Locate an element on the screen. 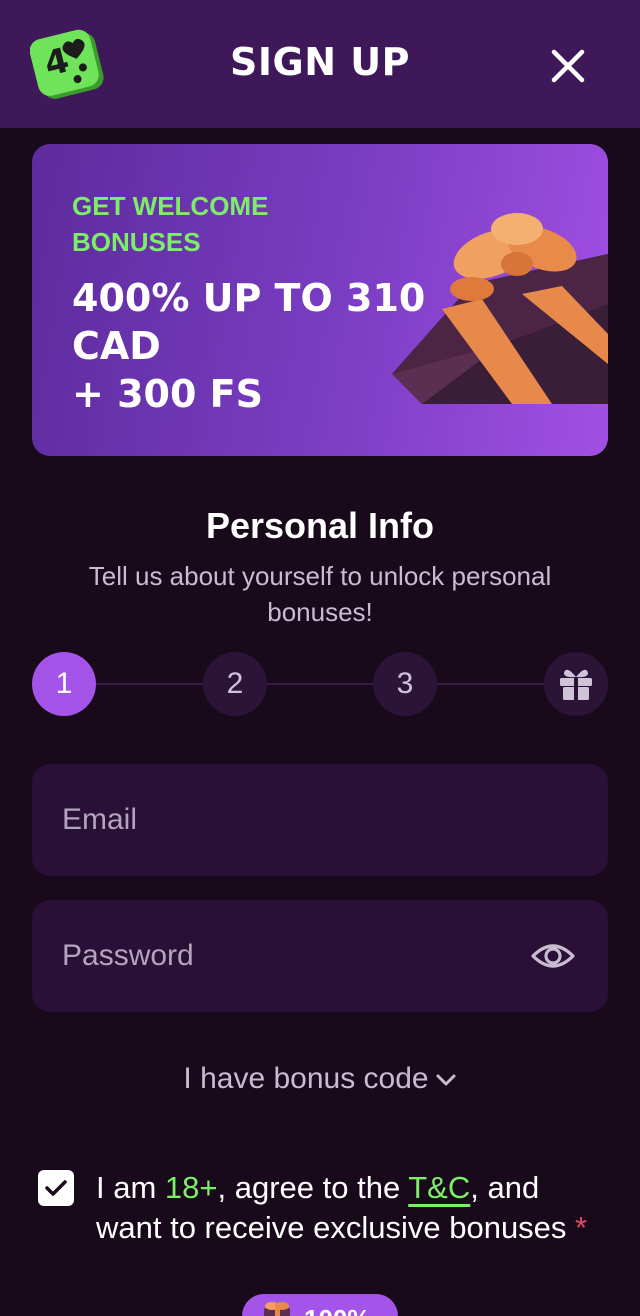 This screenshot has height=1316, width=640. bonus-badge-label: 100% is located at coordinates (337, 1310).